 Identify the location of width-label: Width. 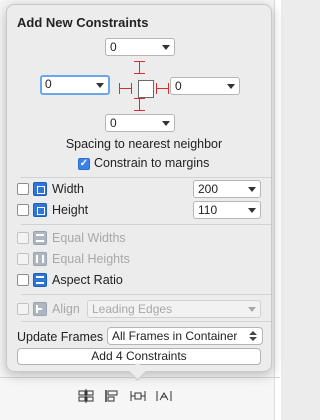
(68, 189).